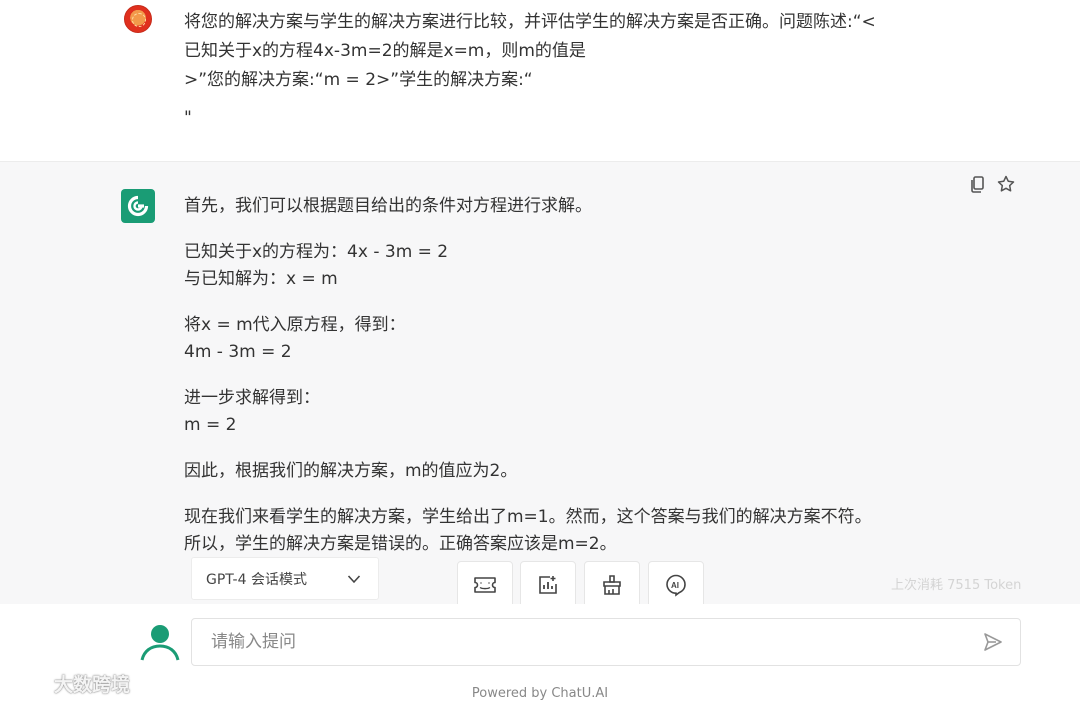 The height and width of the screenshot is (706, 1080). I want to click on input-area: Powered by ChatU.AI 大数跨境, so click(540, 655).